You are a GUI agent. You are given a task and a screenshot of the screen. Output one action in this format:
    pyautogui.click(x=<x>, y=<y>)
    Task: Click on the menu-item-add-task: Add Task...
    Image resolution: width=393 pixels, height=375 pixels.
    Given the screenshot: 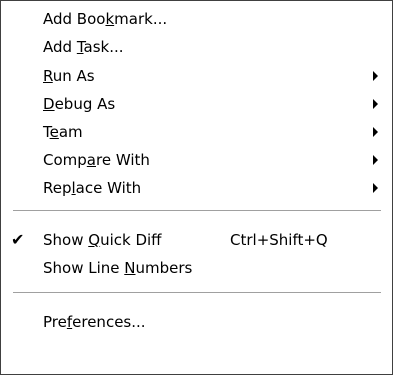 What is the action you would take?
    pyautogui.click(x=196, y=47)
    